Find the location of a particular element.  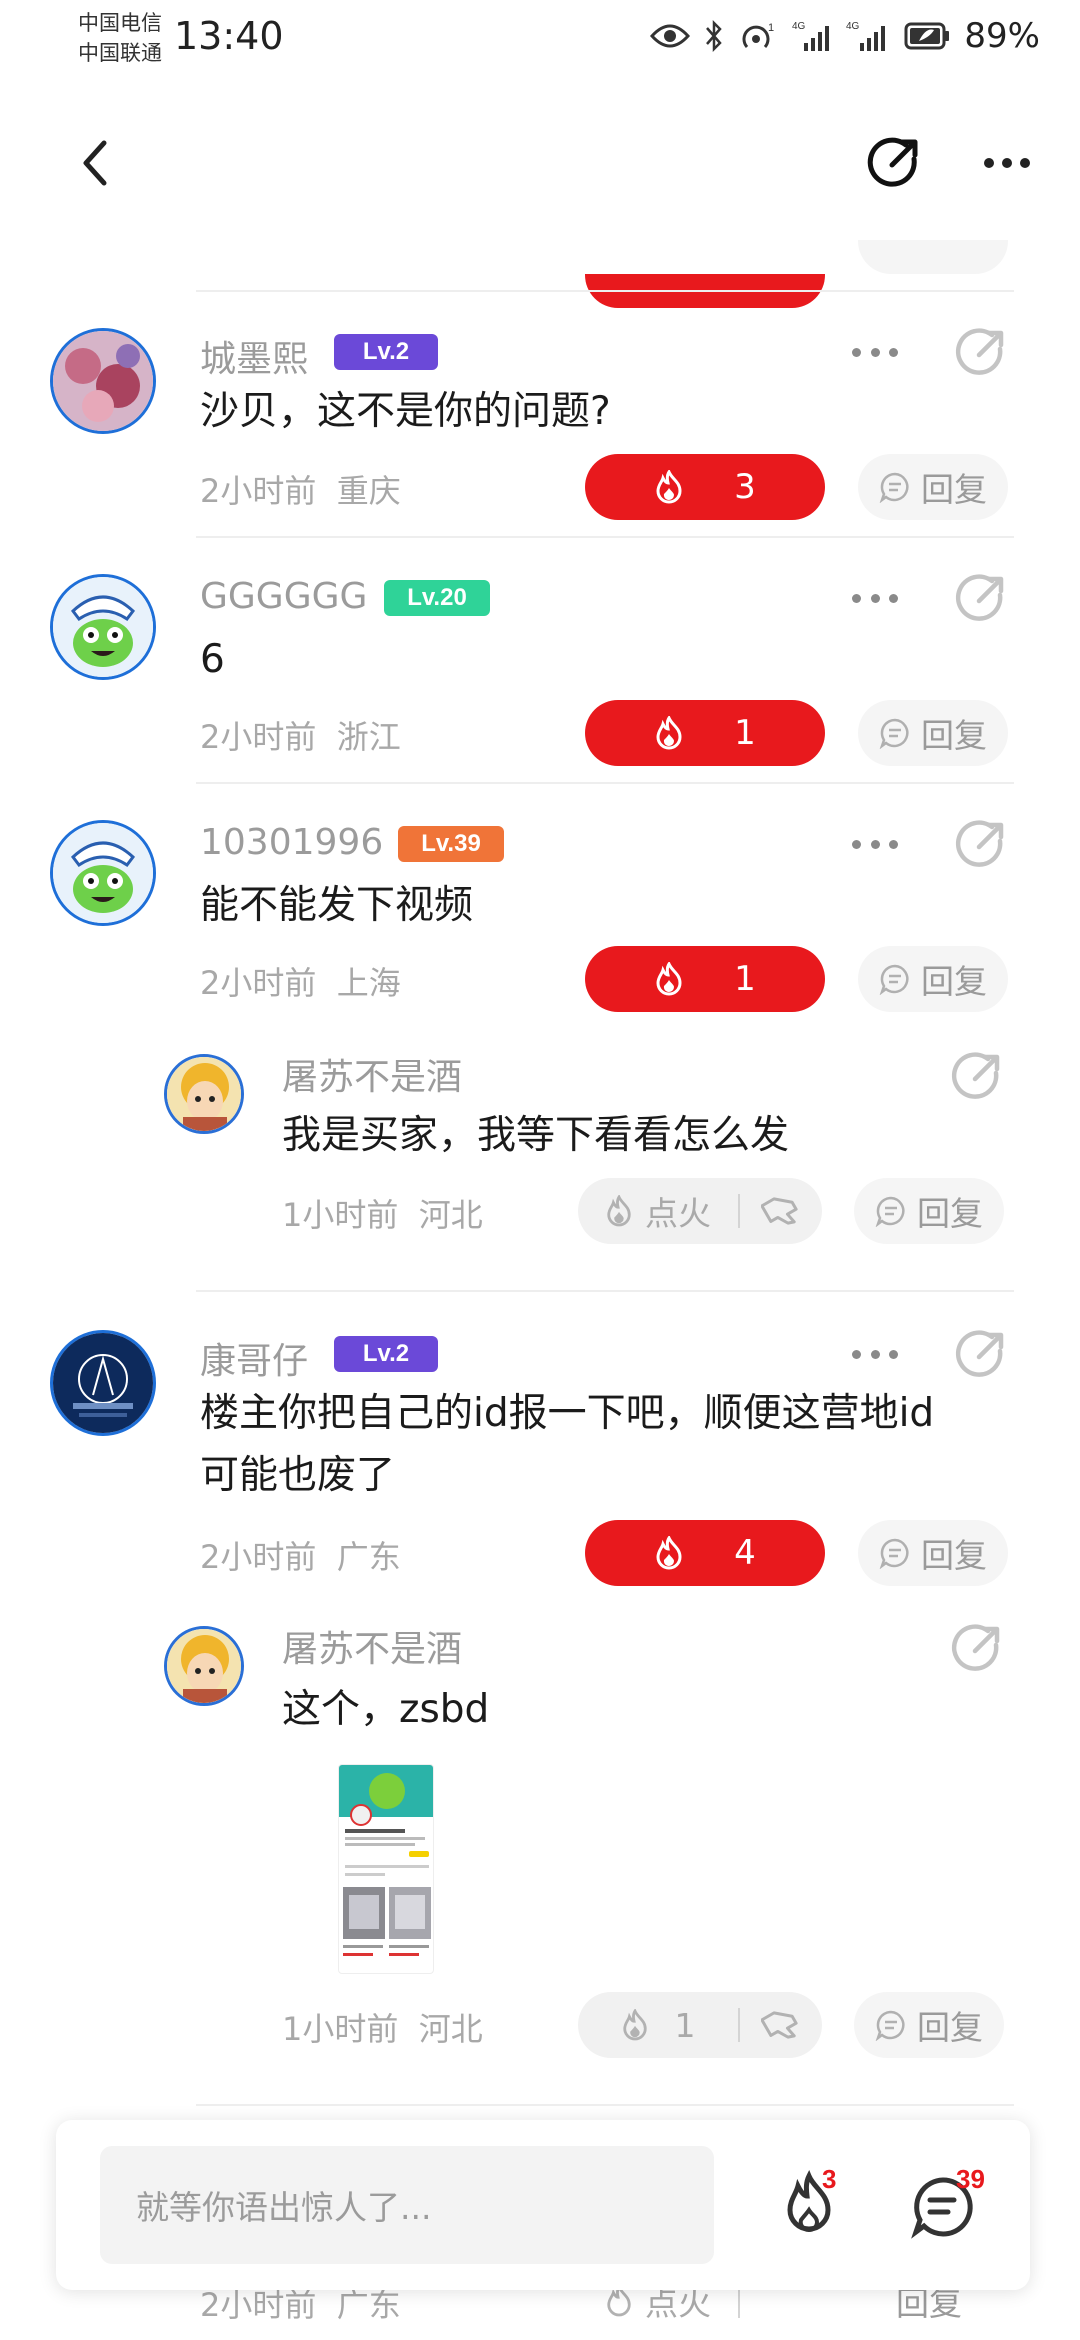

level-badge: Lv.39 is located at coordinates (451, 844).